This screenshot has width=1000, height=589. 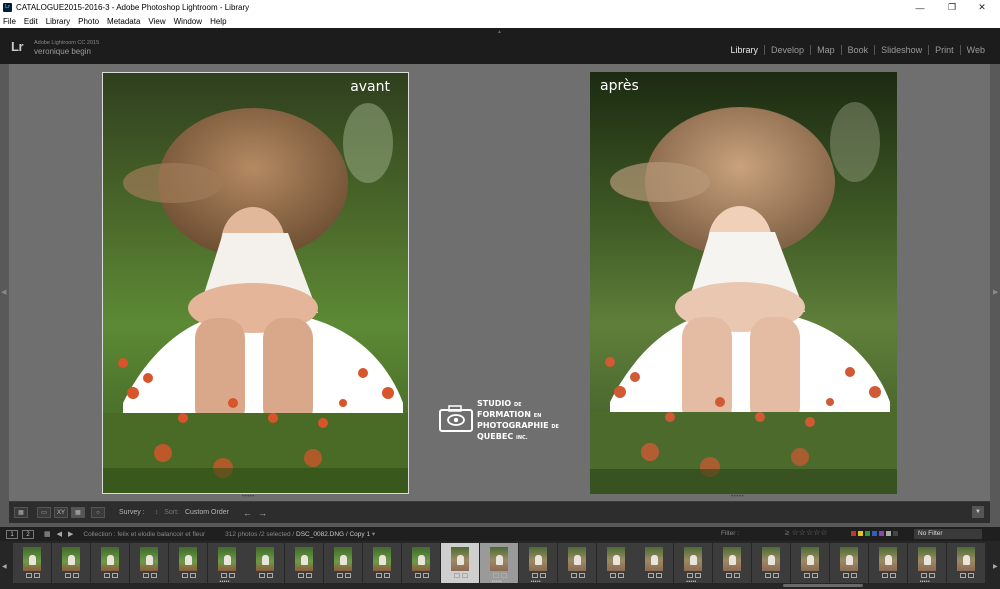 I want to click on grid-view-button: ▦, so click(x=21, y=512).